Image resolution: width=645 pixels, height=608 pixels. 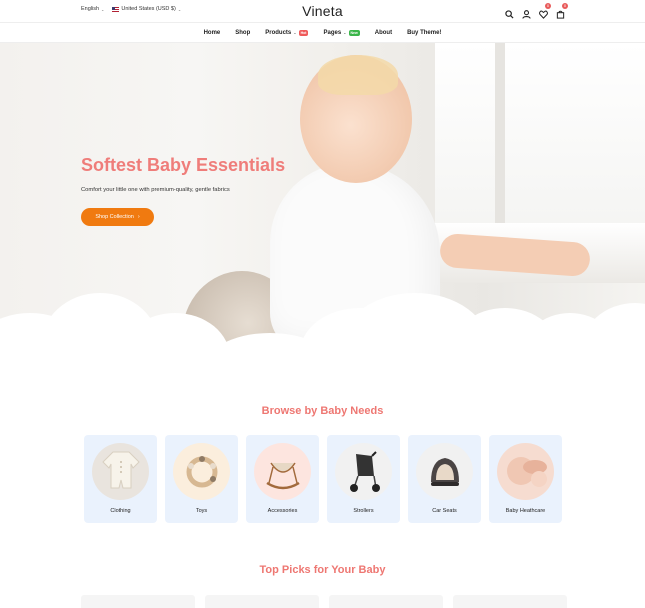 I want to click on product-list, so click(x=324, y=601).